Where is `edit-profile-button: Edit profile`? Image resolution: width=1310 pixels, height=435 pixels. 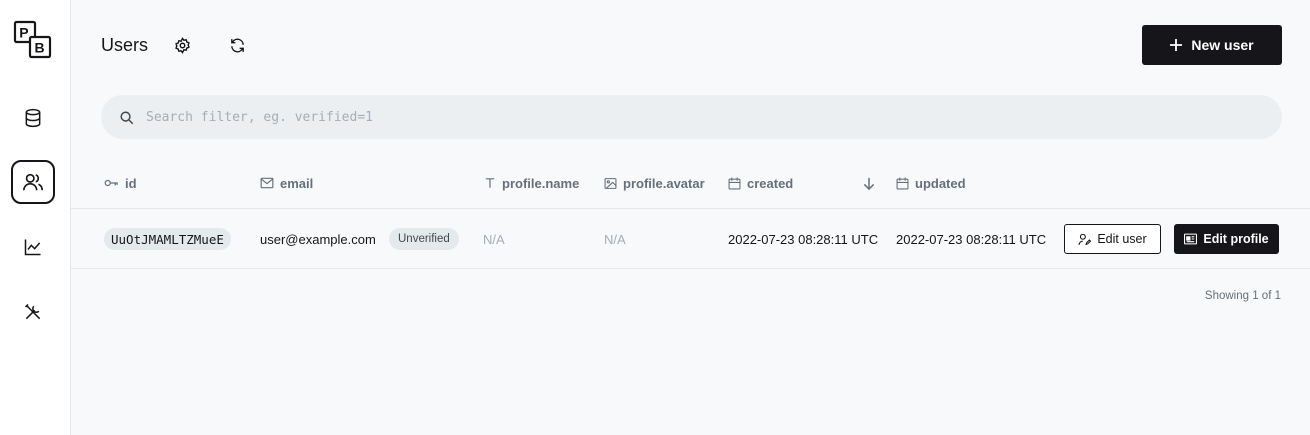 edit-profile-button: Edit profile is located at coordinates (1226, 239).